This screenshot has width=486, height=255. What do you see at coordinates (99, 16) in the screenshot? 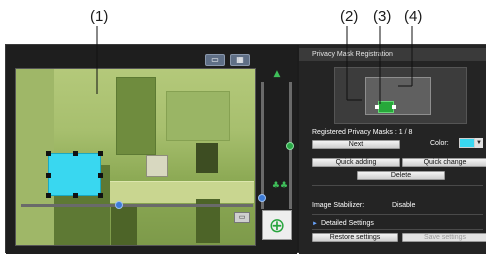
I see `callout-1: (1)` at bounding box center [99, 16].